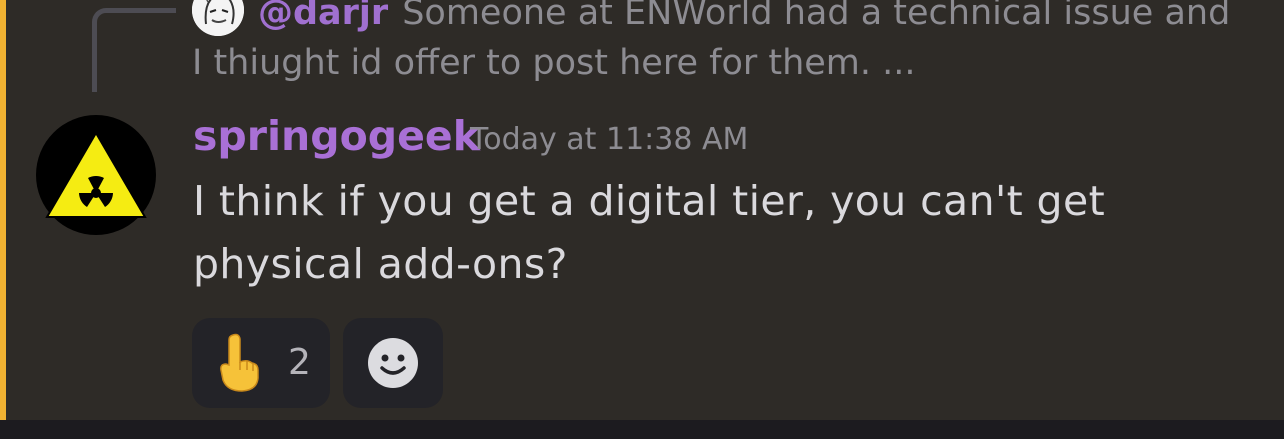  I want to click on message-author: springogeek, so click(336, 136).